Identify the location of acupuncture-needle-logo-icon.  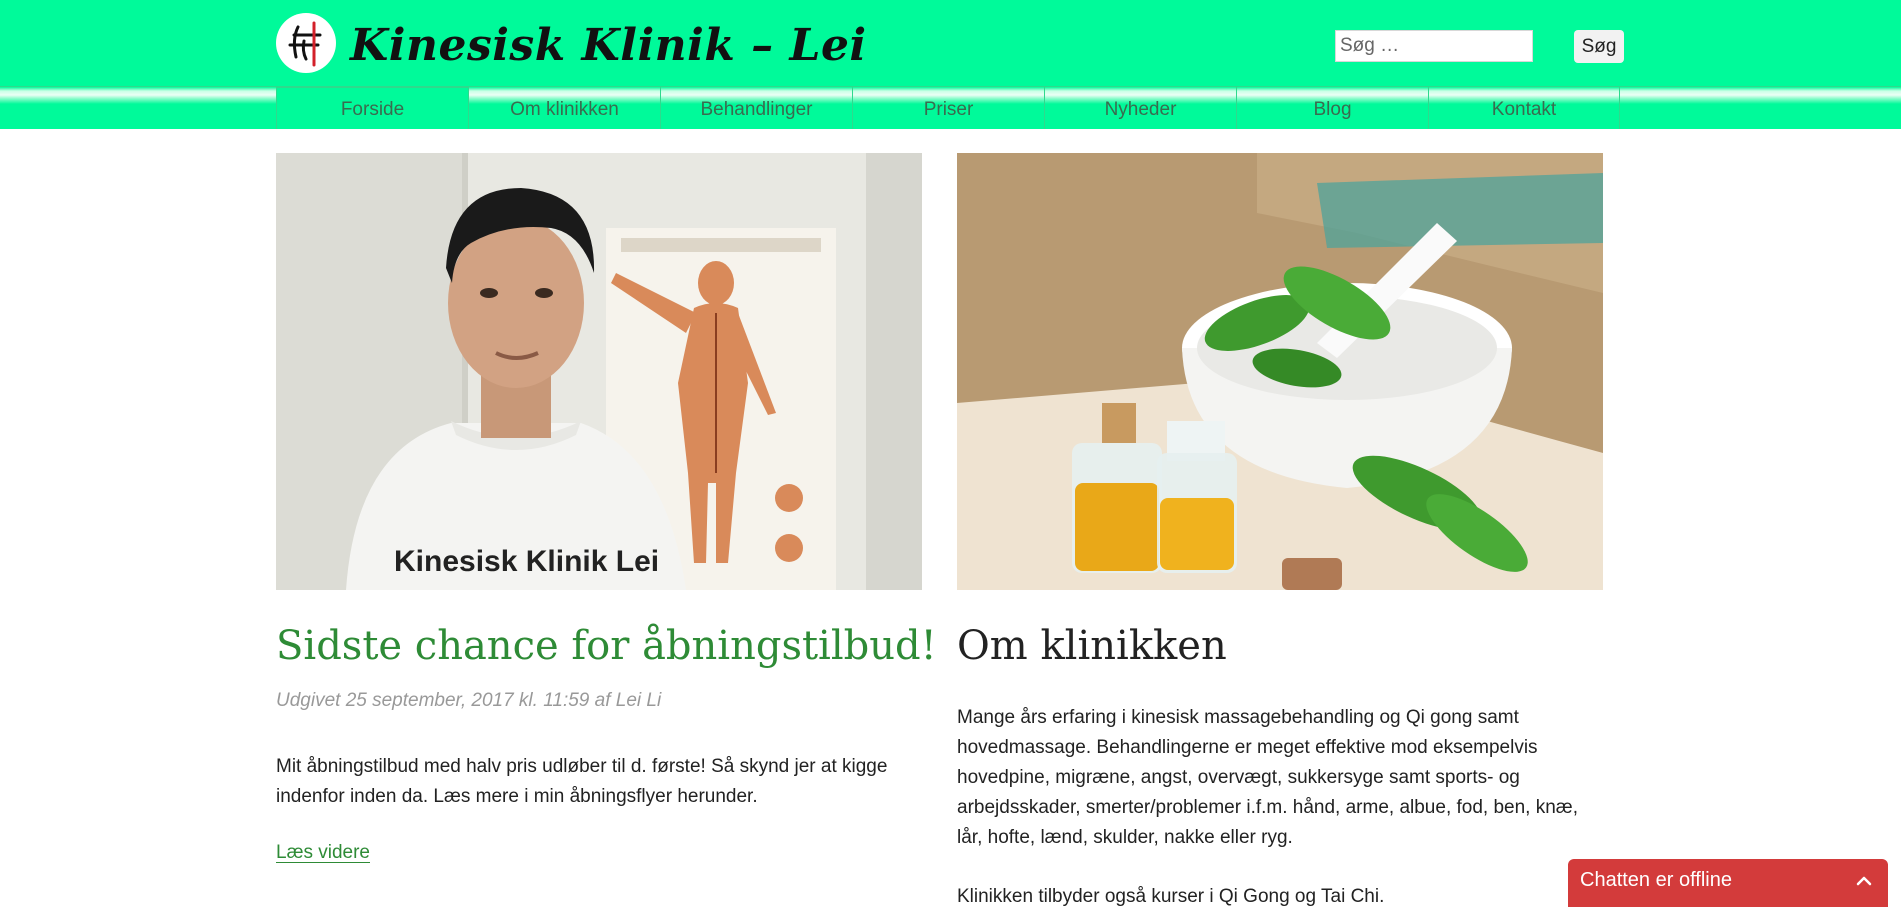
(305, 44).